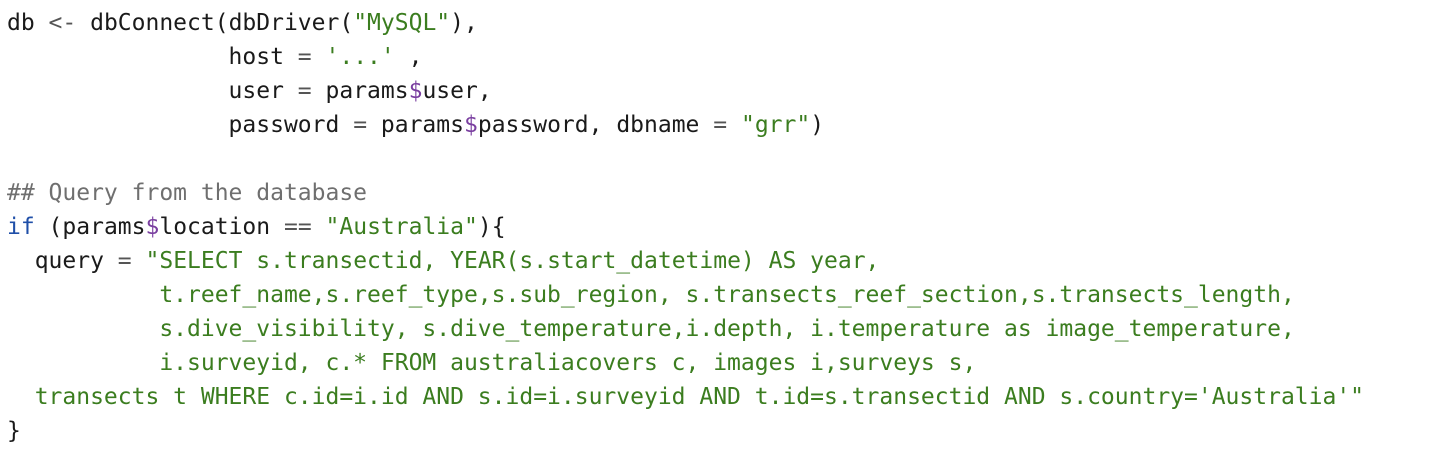 This screenshot has width=1432, height=458. What do you see at coordinates (408, 57) in the screenshot?
I see `code-token-plain: ,` at bounding box center [408, 57].